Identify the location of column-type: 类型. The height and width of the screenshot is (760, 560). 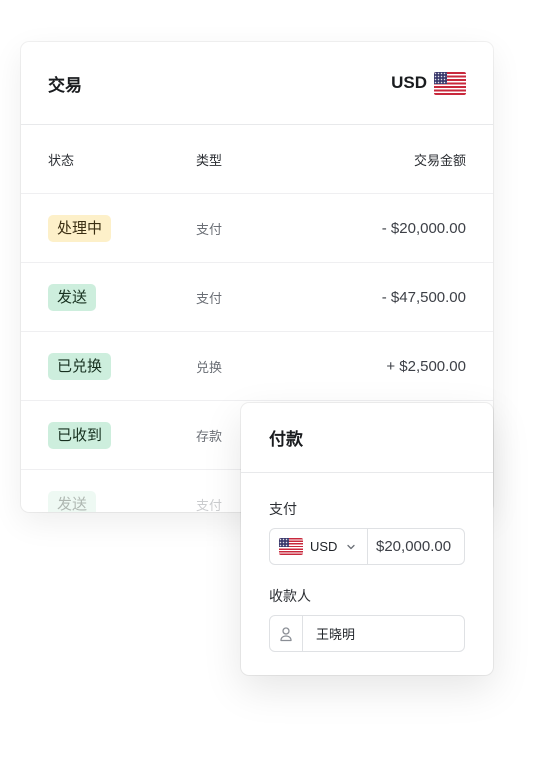
(256, 159).